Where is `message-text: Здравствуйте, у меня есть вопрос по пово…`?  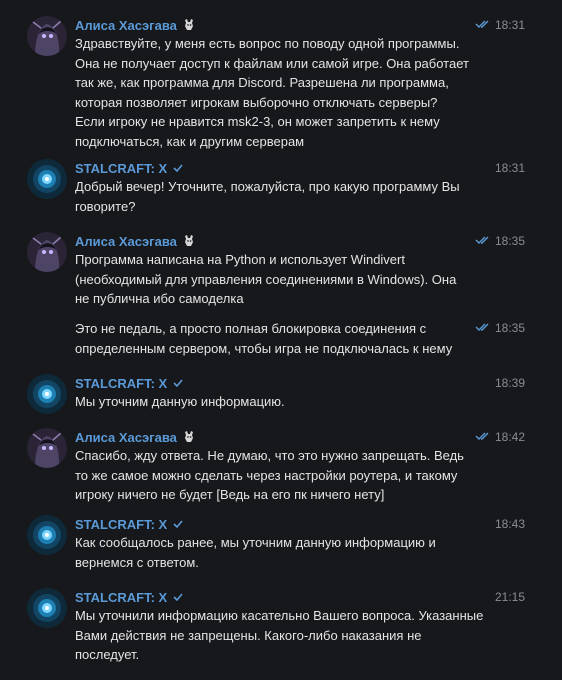 message-text: Здравствуйте, у меня есть вопрос по пово… is located at coordinates (272, 92).